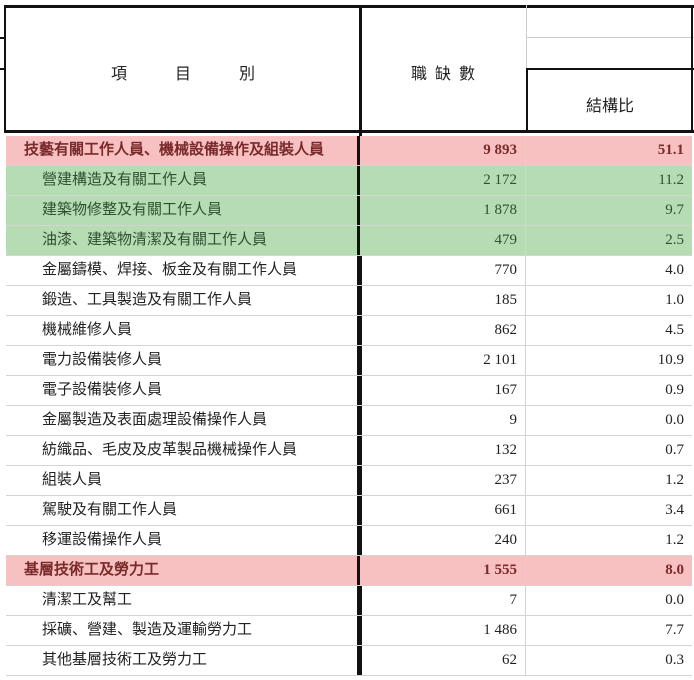 The height and width of the screenshot is (680, 694). I want to click on vacancies-cell: 2 172, so click(443, 180).